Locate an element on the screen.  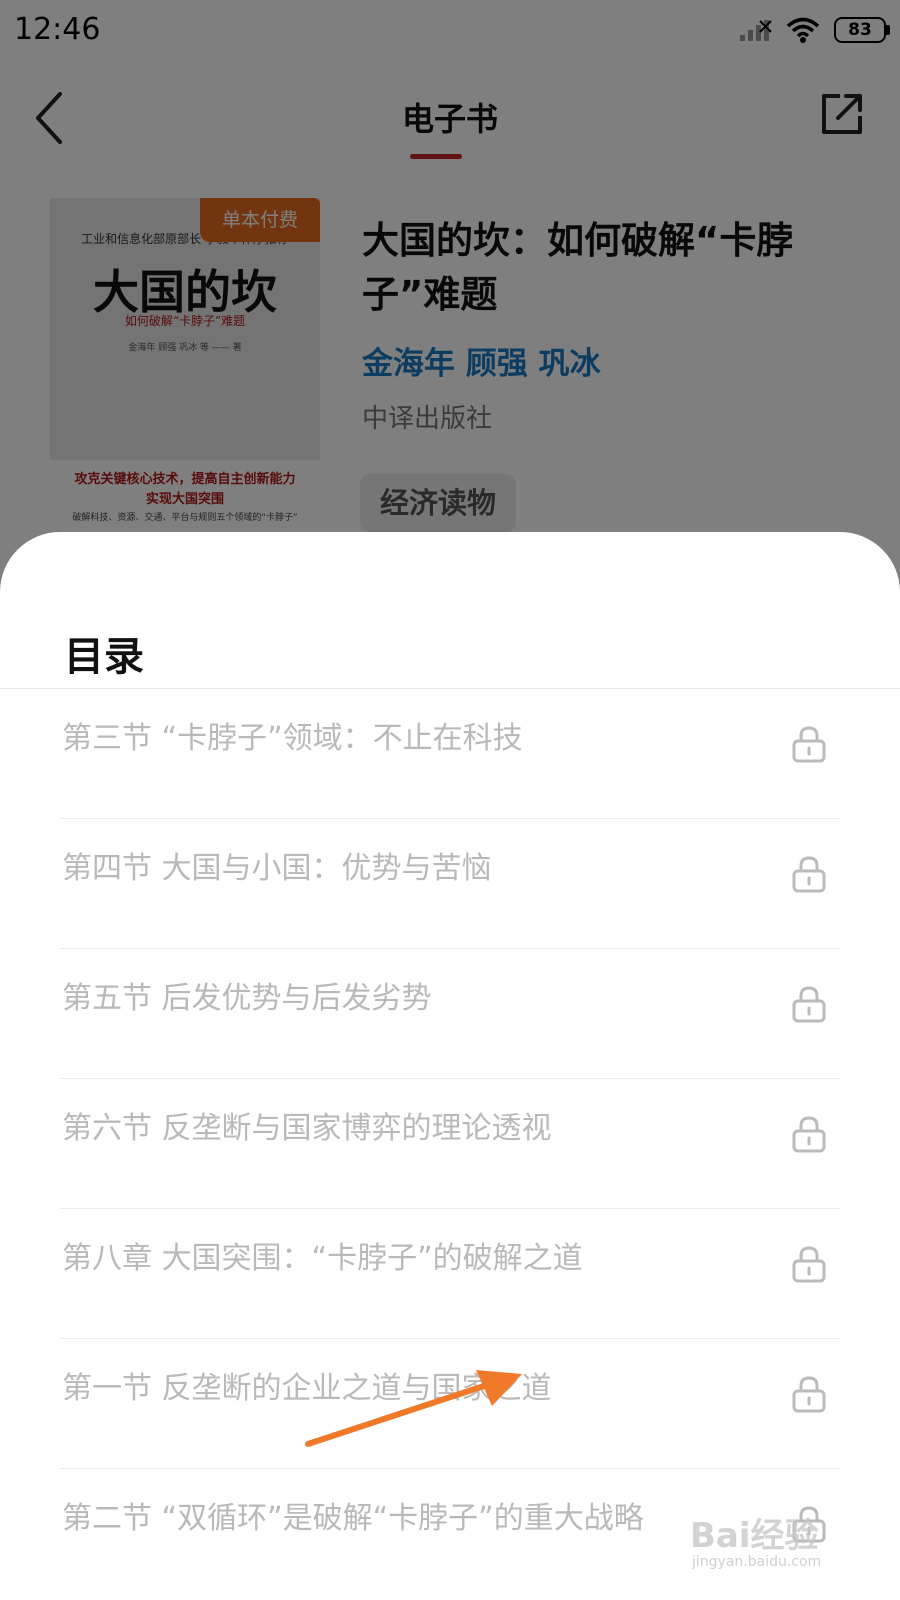
toc-item: 第四节 大国与小国：优势与苦恼 is located at coordinates (450, 884).